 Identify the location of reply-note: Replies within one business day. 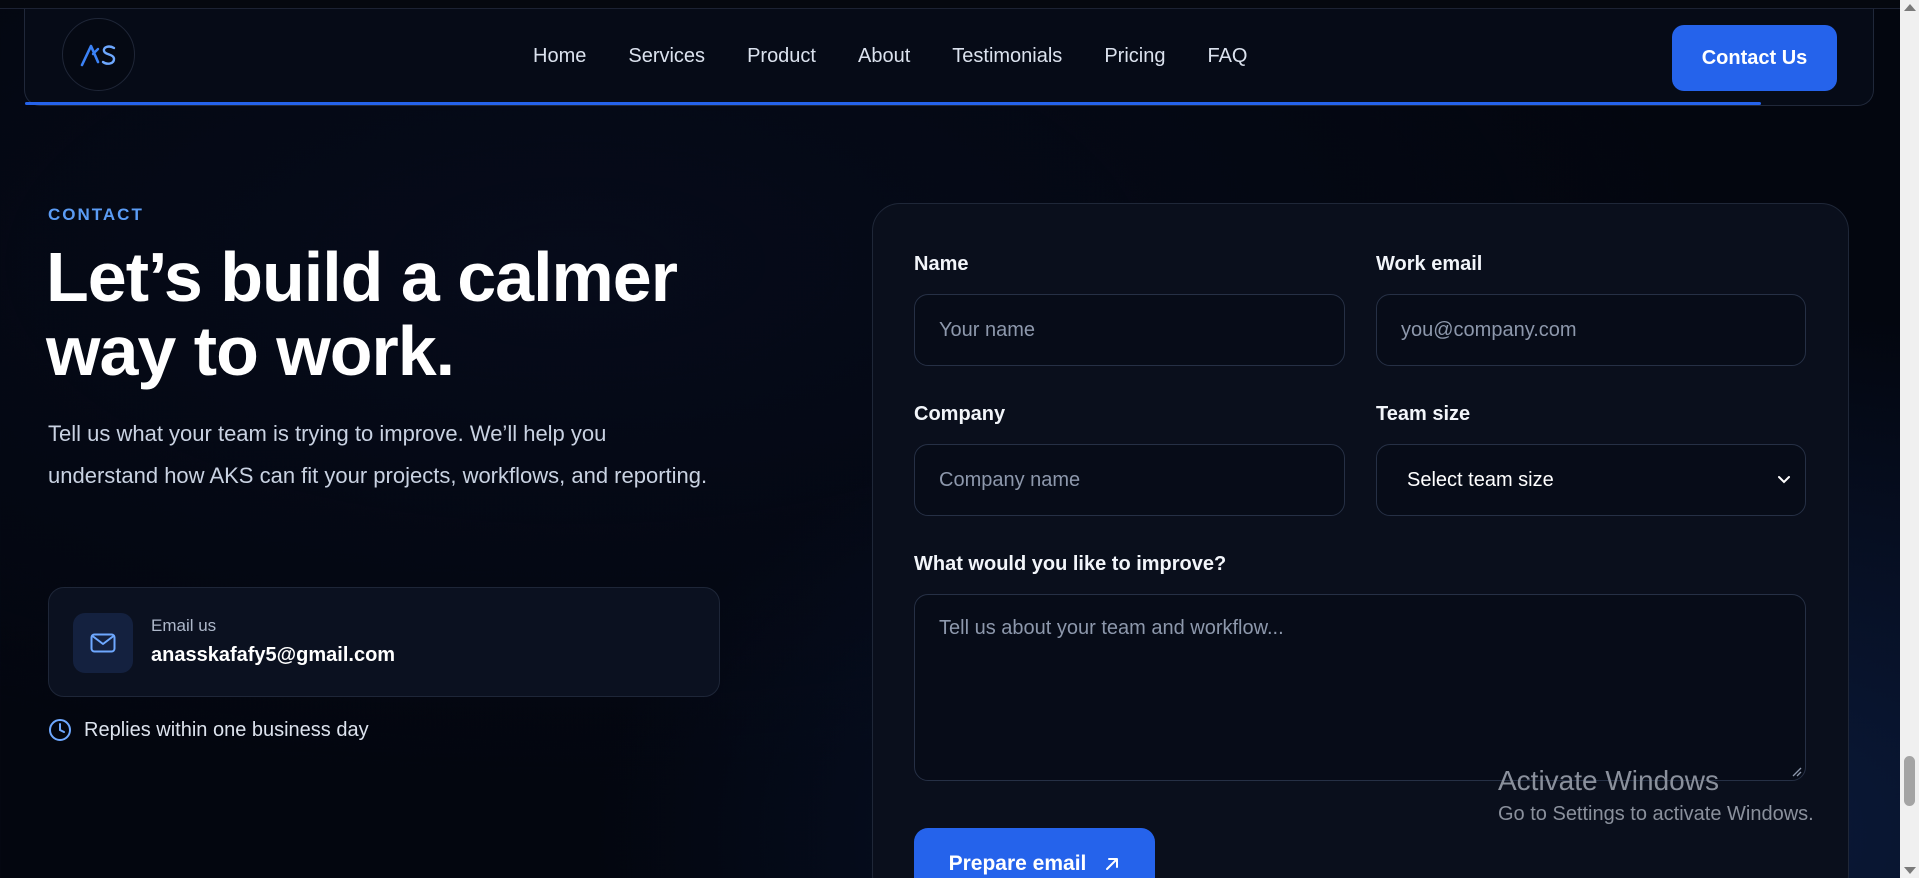
(208, 730).